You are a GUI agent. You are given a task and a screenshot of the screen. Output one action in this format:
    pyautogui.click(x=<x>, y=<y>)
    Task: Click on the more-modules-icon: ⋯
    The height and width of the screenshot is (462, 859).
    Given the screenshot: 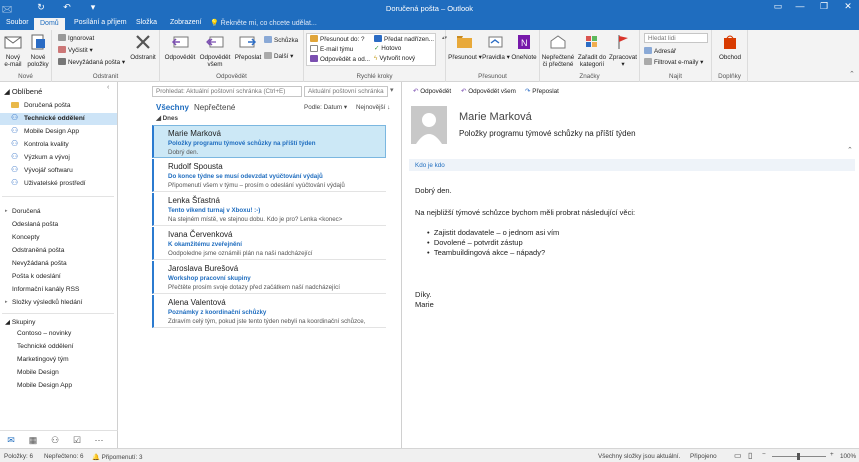 What is the action you would take?
    pyautogui.click(x=99, y=440)
    